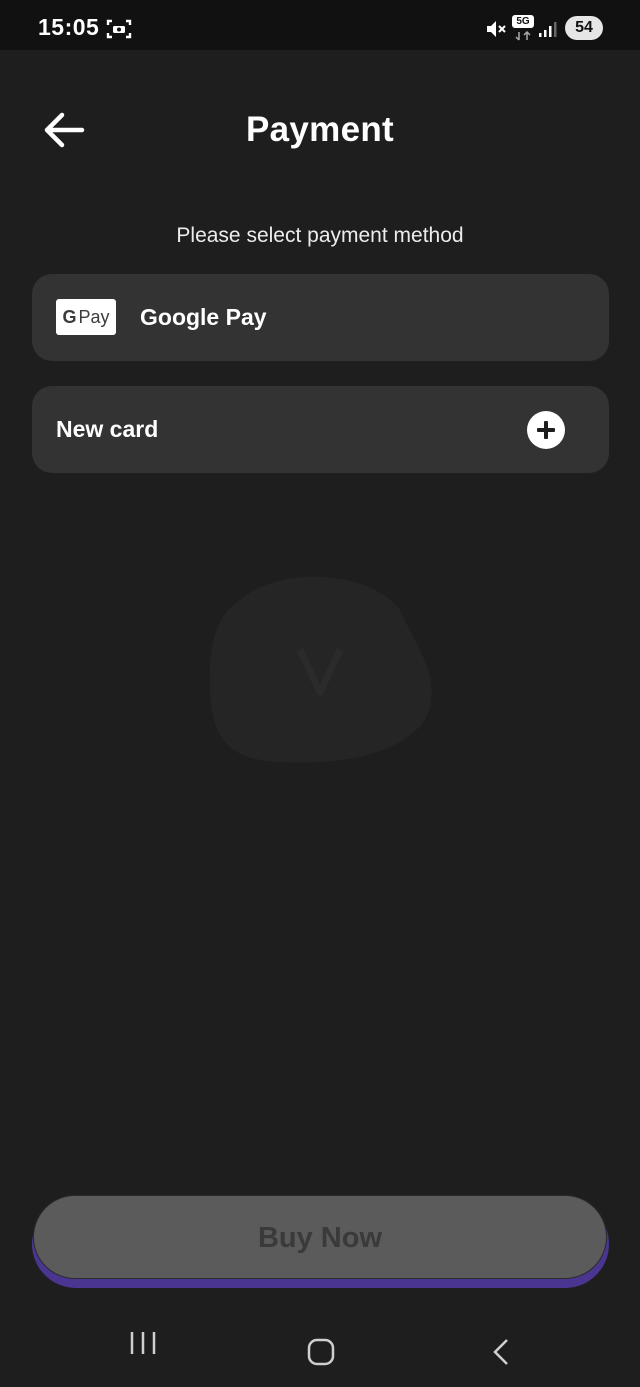  I want to click on buy-now-button: Buy Now, so click(320, 1237).